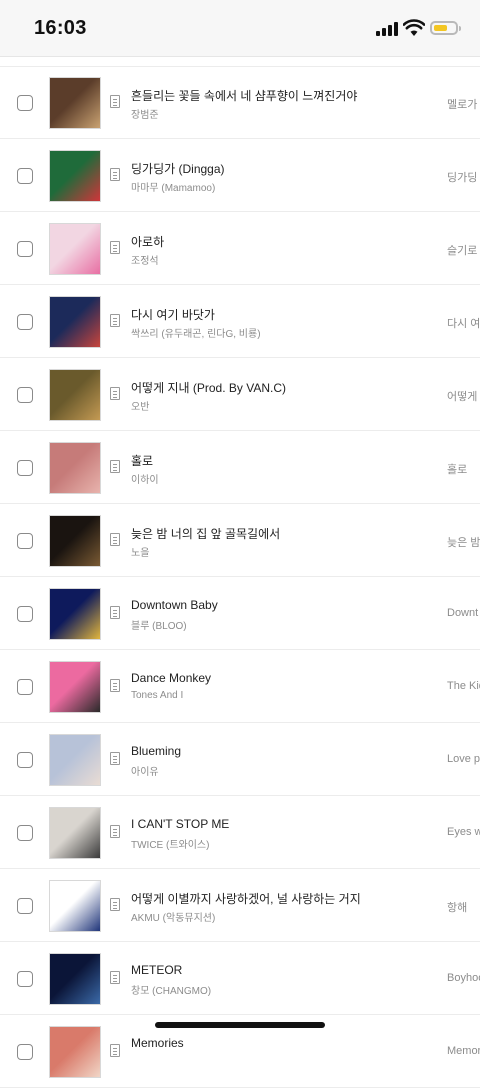 The height and width of the screenshot is (1088, 480). I want to click on song-artist: 아이유, so click(145, 770).